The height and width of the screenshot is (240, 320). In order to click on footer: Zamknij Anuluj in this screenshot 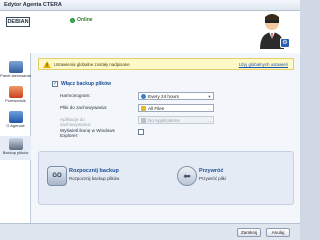, I will do `click(150, 231)`.